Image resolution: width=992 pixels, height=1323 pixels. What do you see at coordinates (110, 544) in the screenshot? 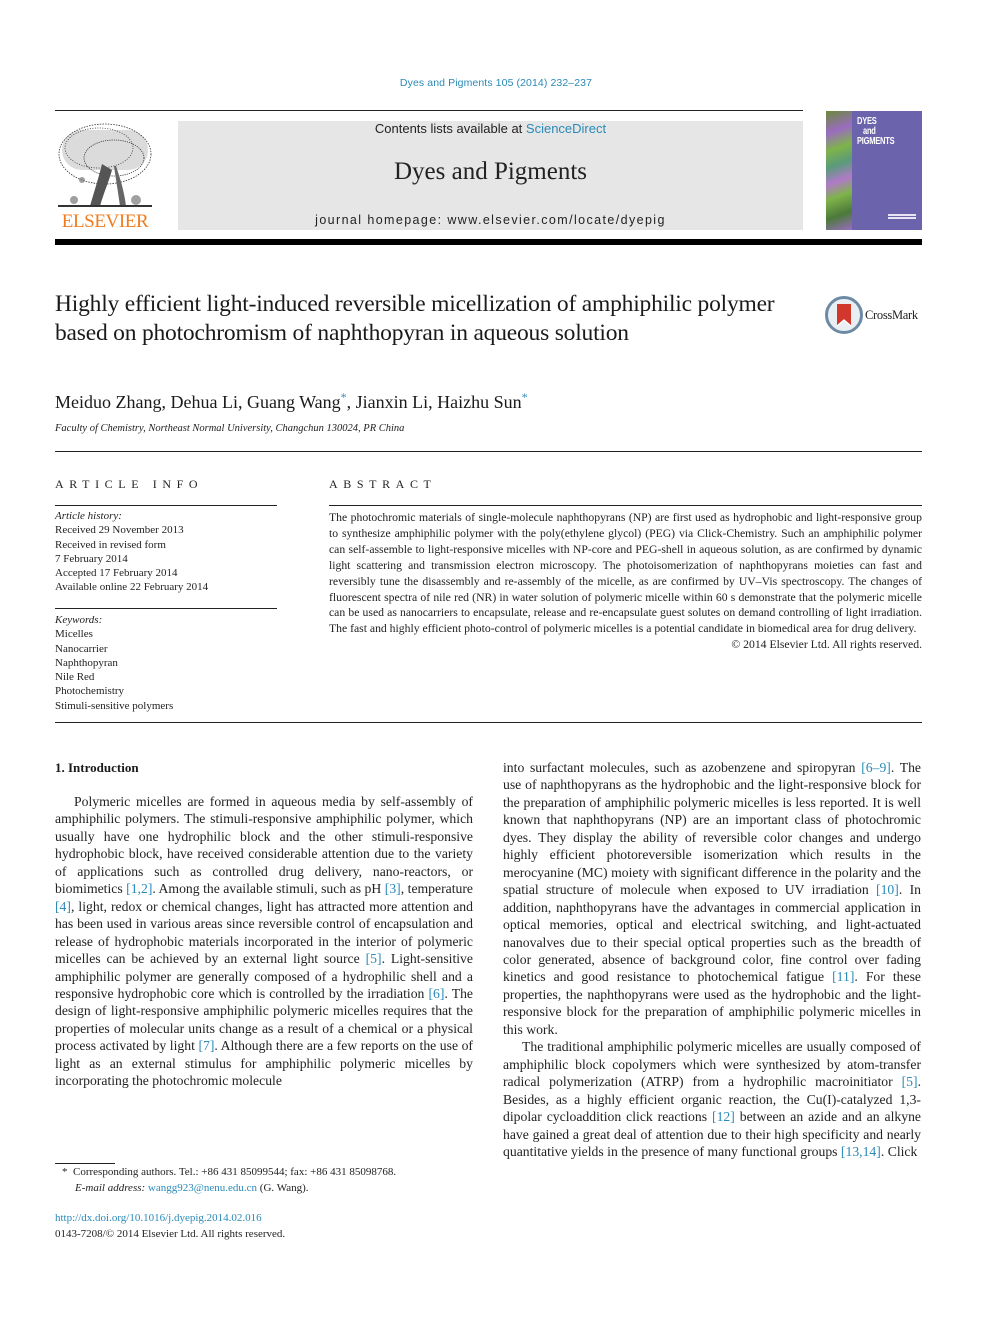
I see `history-item: Received in revised form` at bounding box center [110, 544].